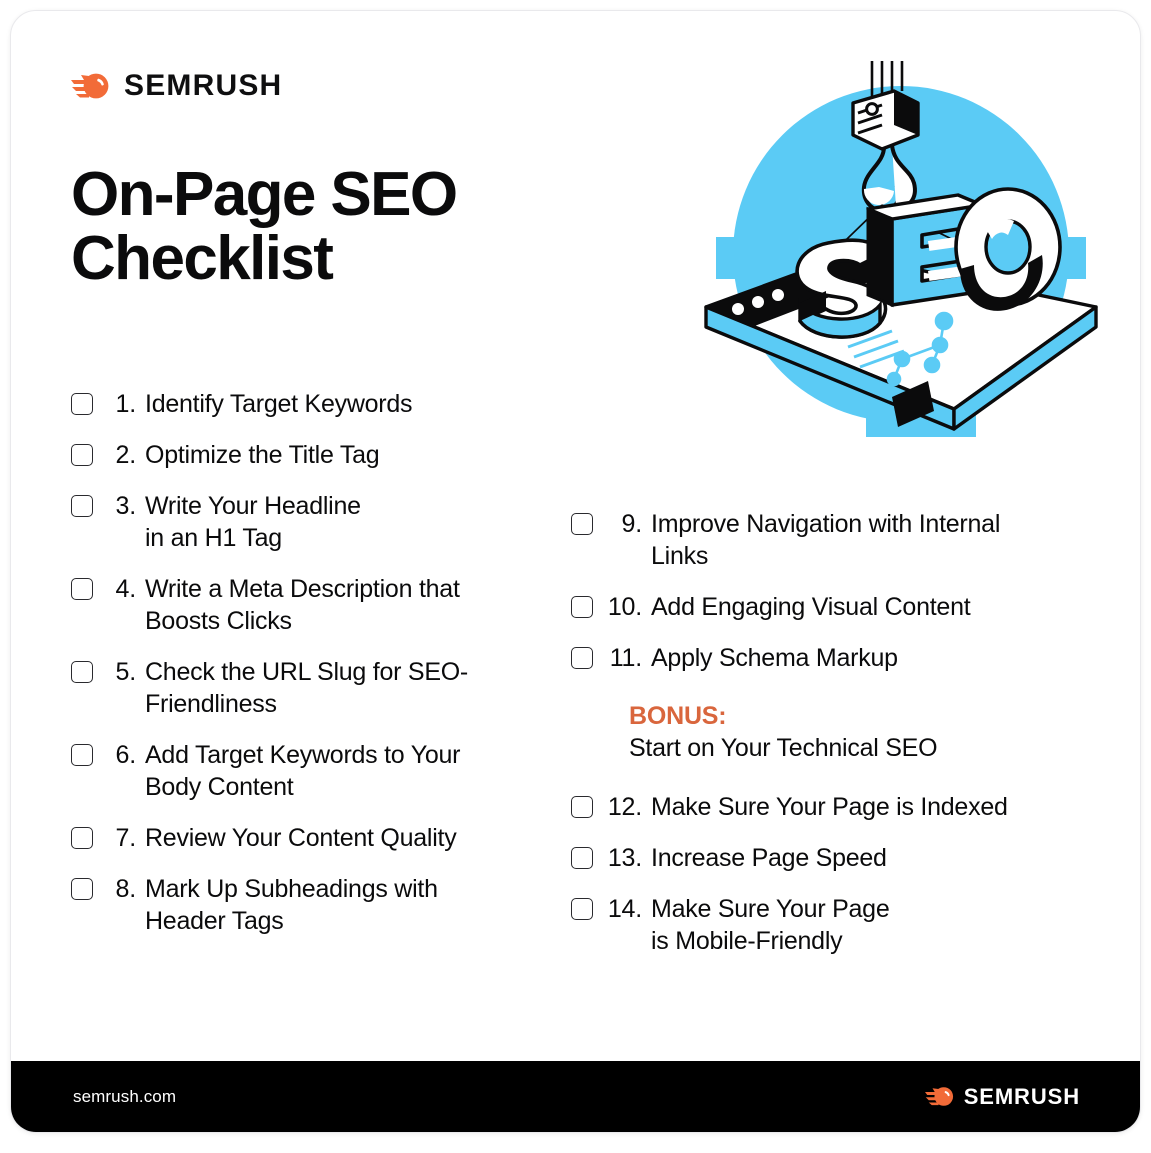  I want to click on item-label: Review Your Content Quality, so click(301, 838).